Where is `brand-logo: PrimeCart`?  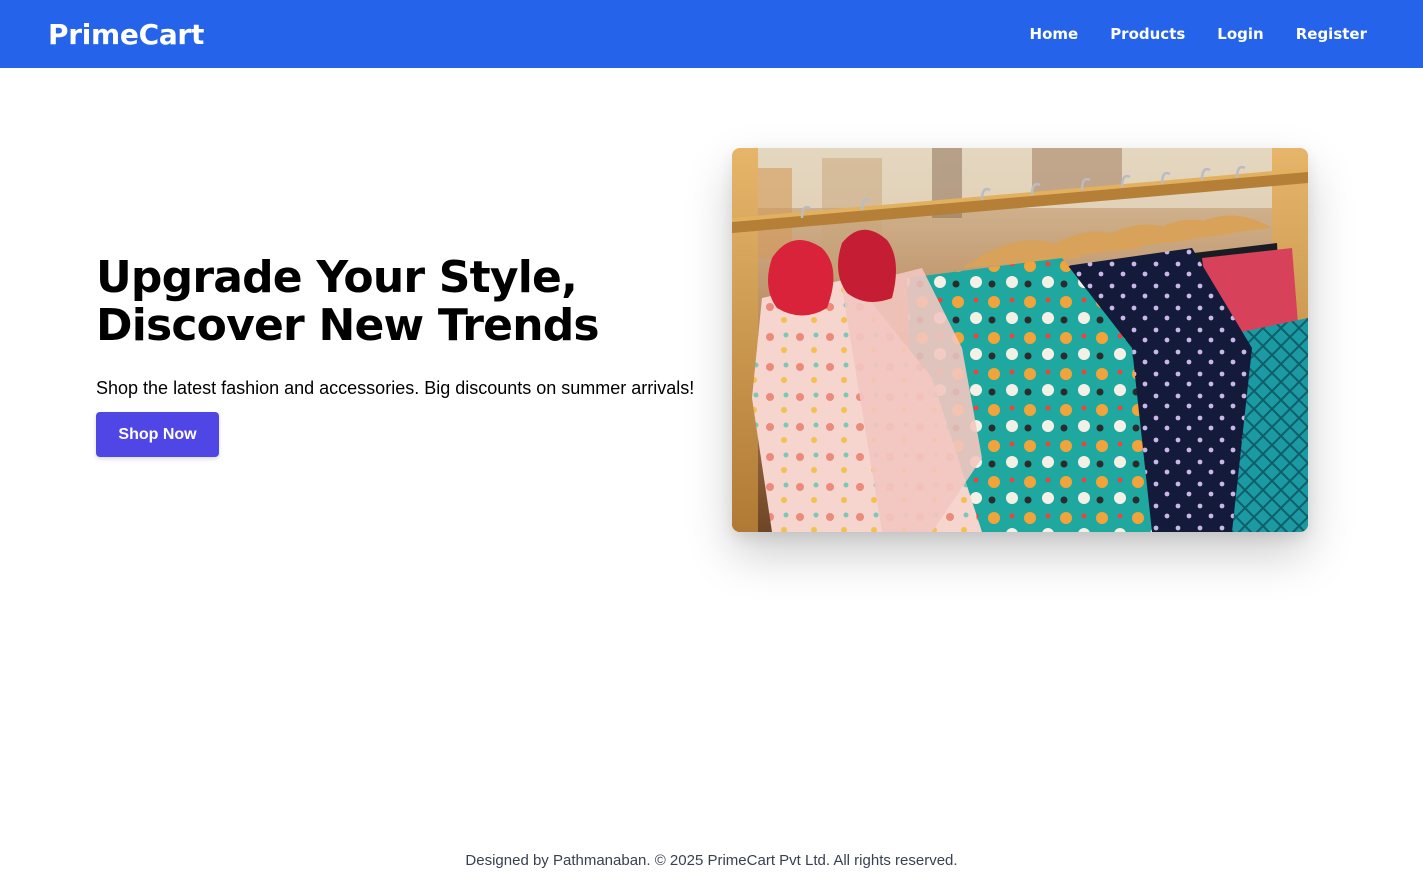 brand-logo: PrimeCart is located at coordinates (126, 35).